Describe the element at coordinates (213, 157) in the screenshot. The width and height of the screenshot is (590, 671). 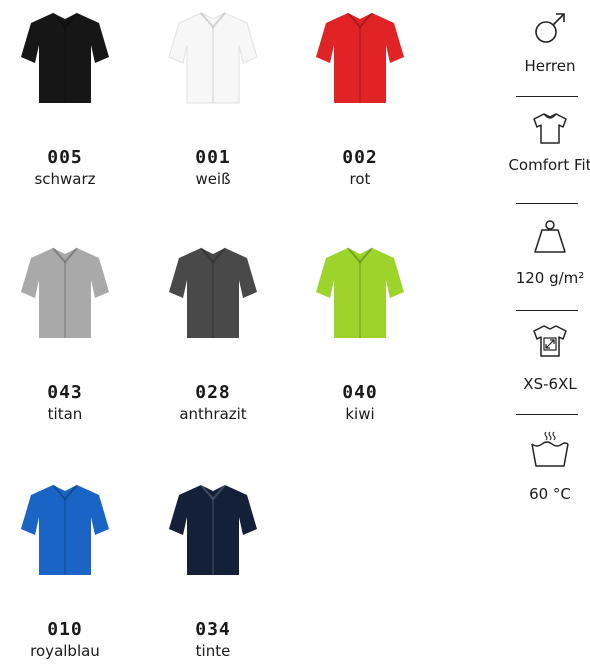
I see `swatch-code: 001` at that location.